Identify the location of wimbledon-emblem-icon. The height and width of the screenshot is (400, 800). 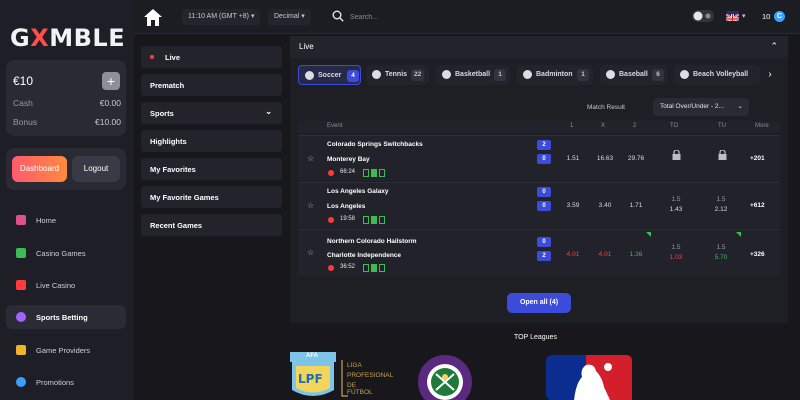
(445, 377).